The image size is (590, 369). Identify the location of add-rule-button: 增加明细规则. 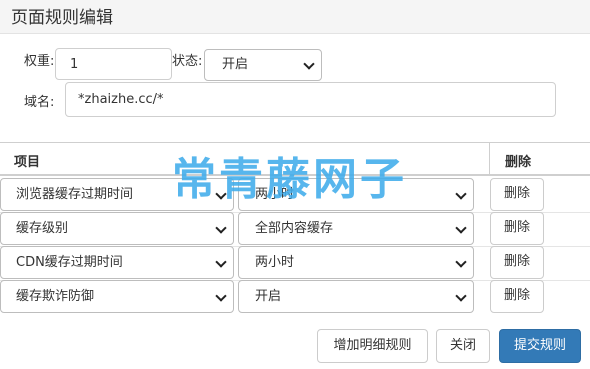
(372, 346).